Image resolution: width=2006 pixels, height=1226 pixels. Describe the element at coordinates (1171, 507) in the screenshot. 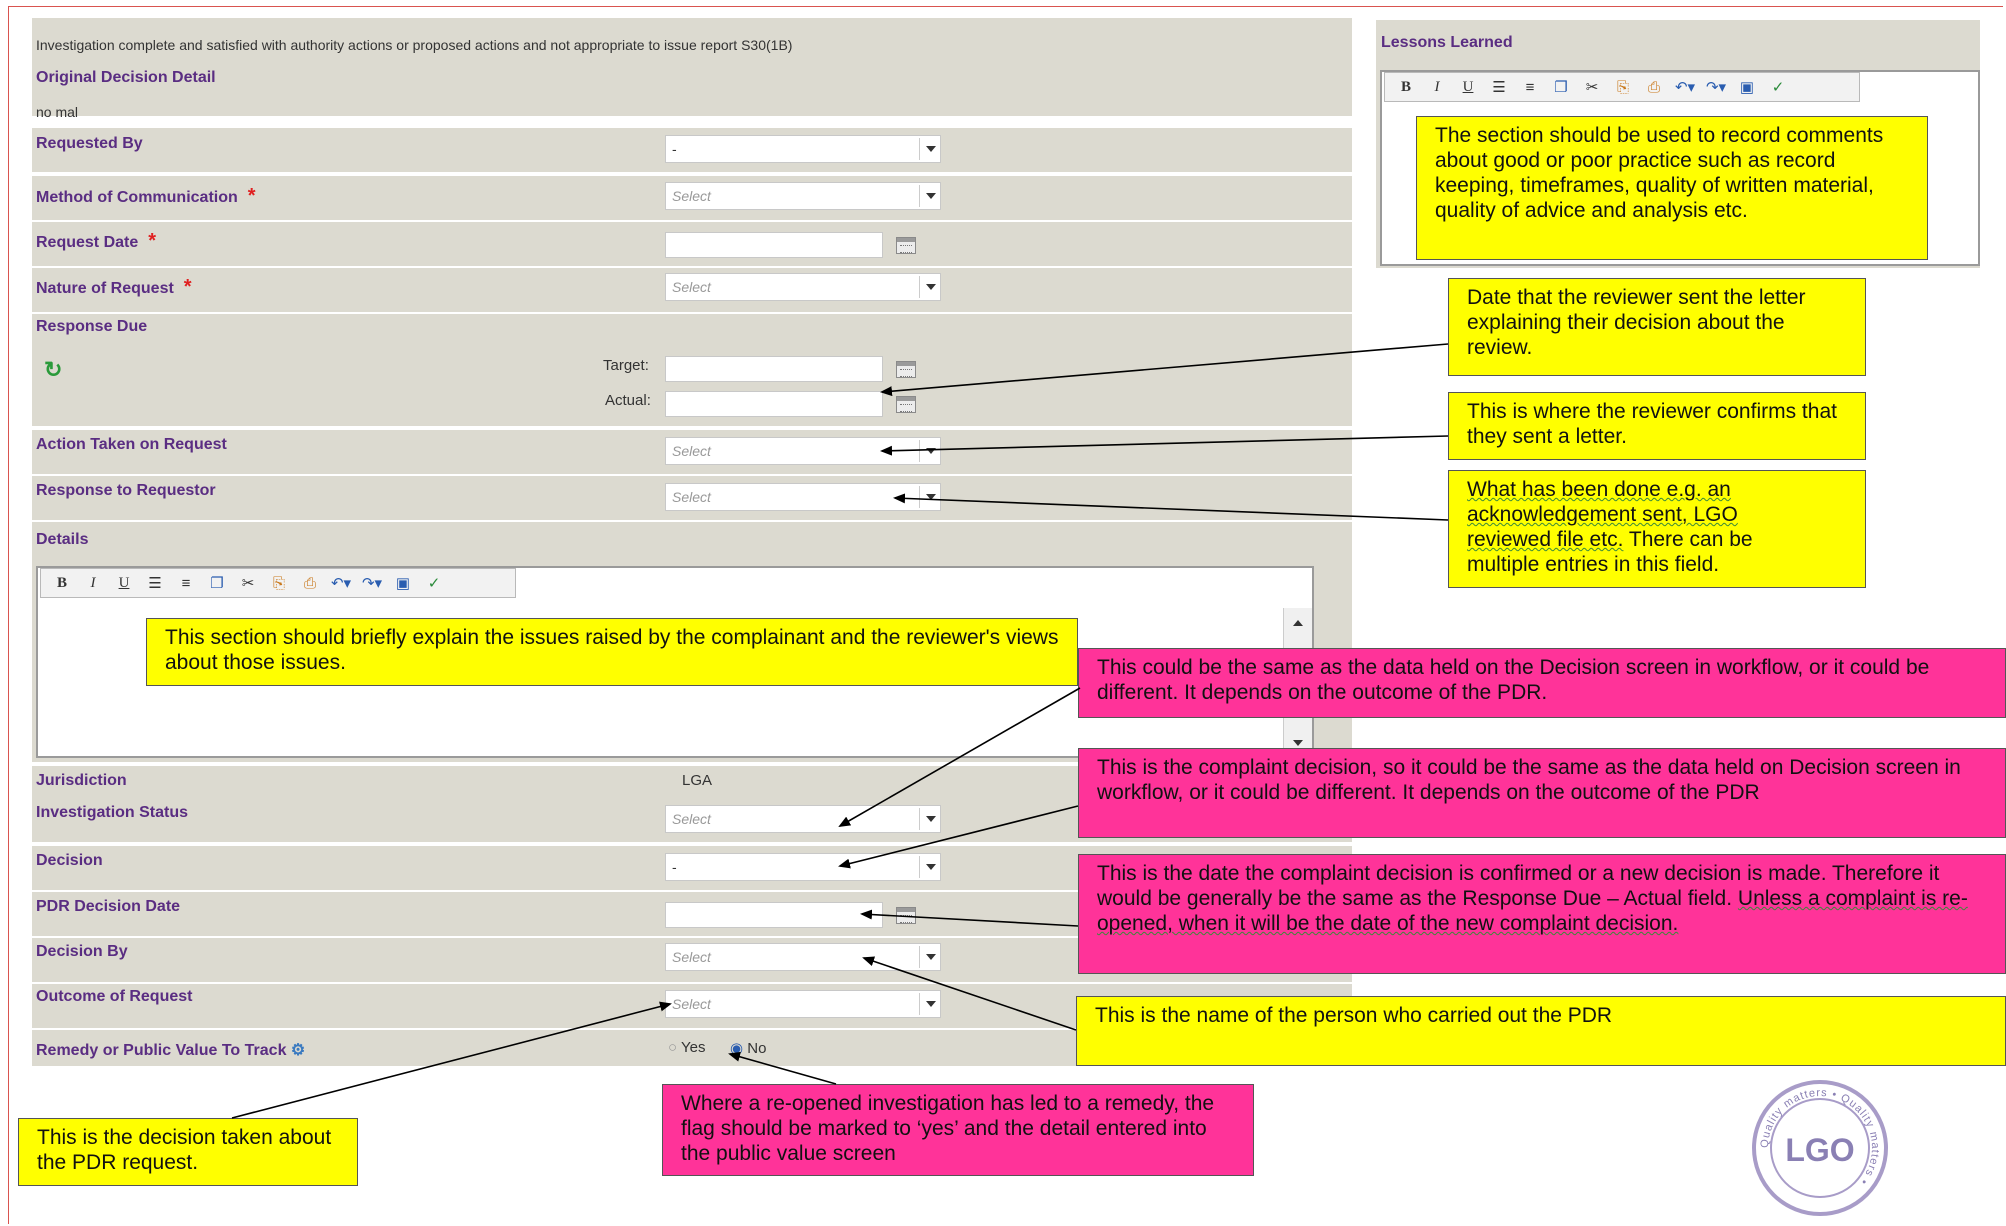

I see `arrow-response-to-requestor` at that location.